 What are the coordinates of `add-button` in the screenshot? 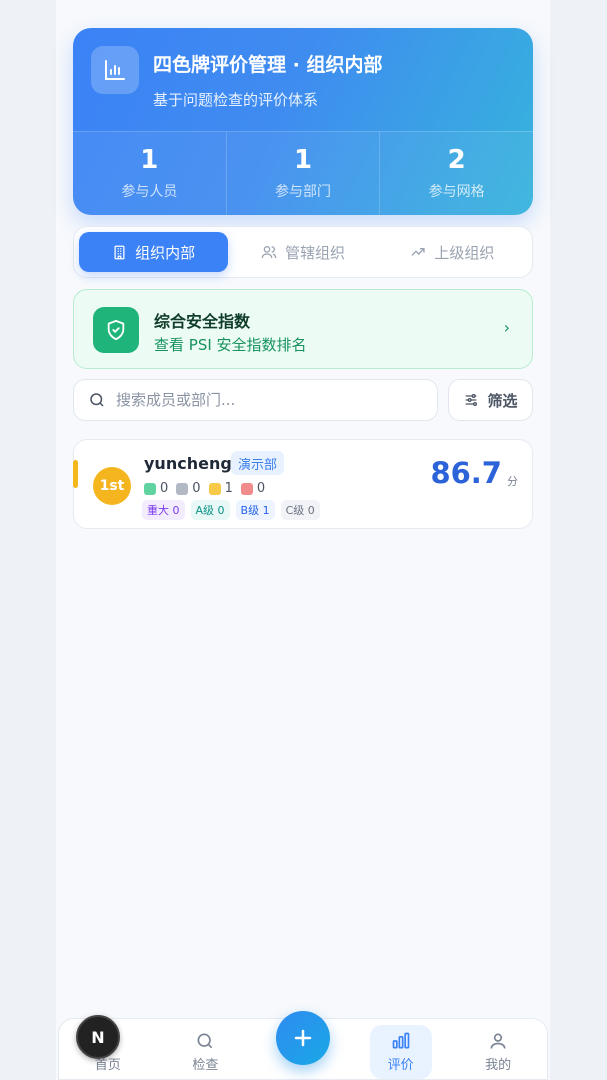 It's located at (303, 1038).